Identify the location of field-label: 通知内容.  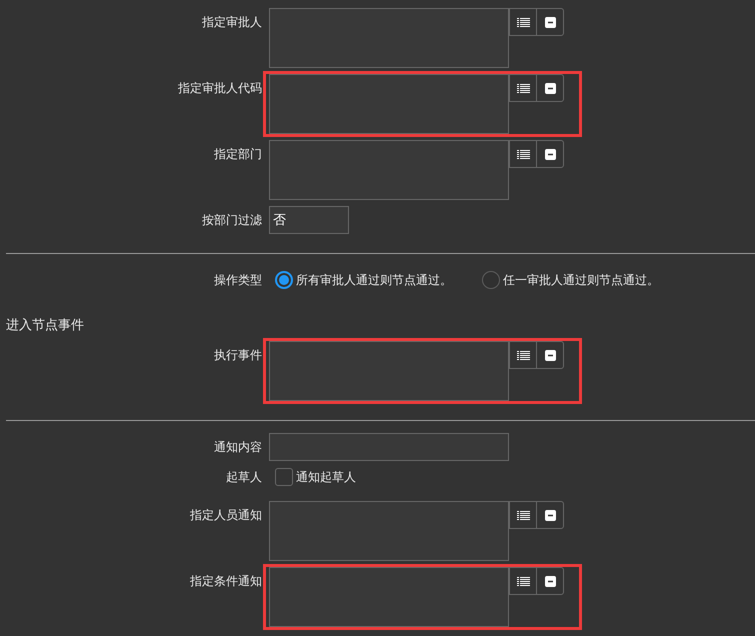
(238, 447).